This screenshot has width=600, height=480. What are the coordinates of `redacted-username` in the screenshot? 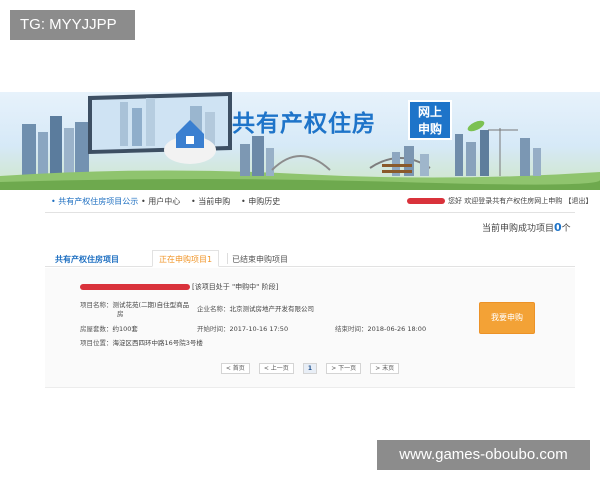 It's located at (426, 201).